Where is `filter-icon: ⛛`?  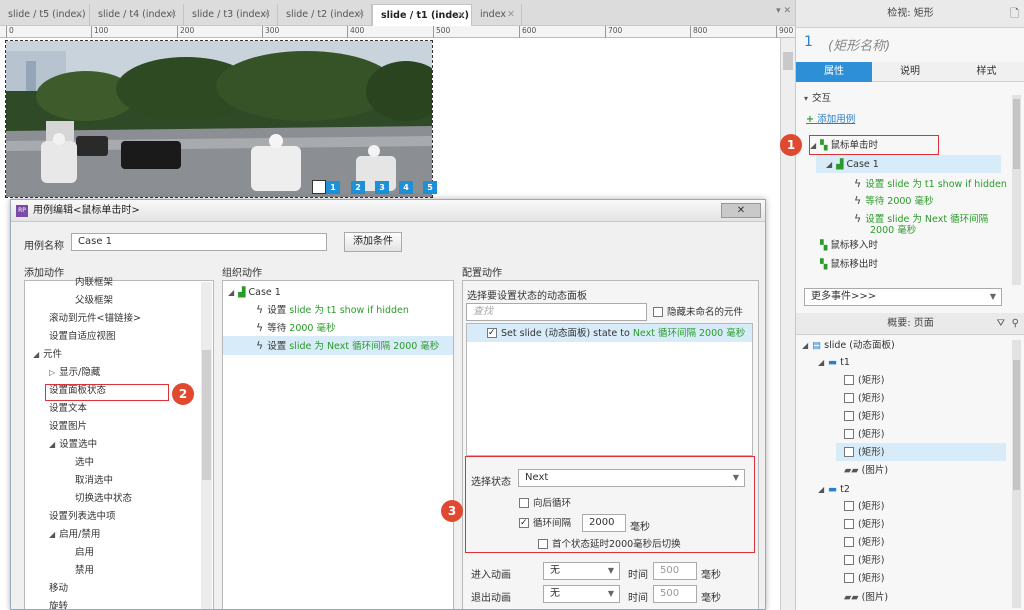
filter-icon: ⛛ is located at coordinates (1001, 324).